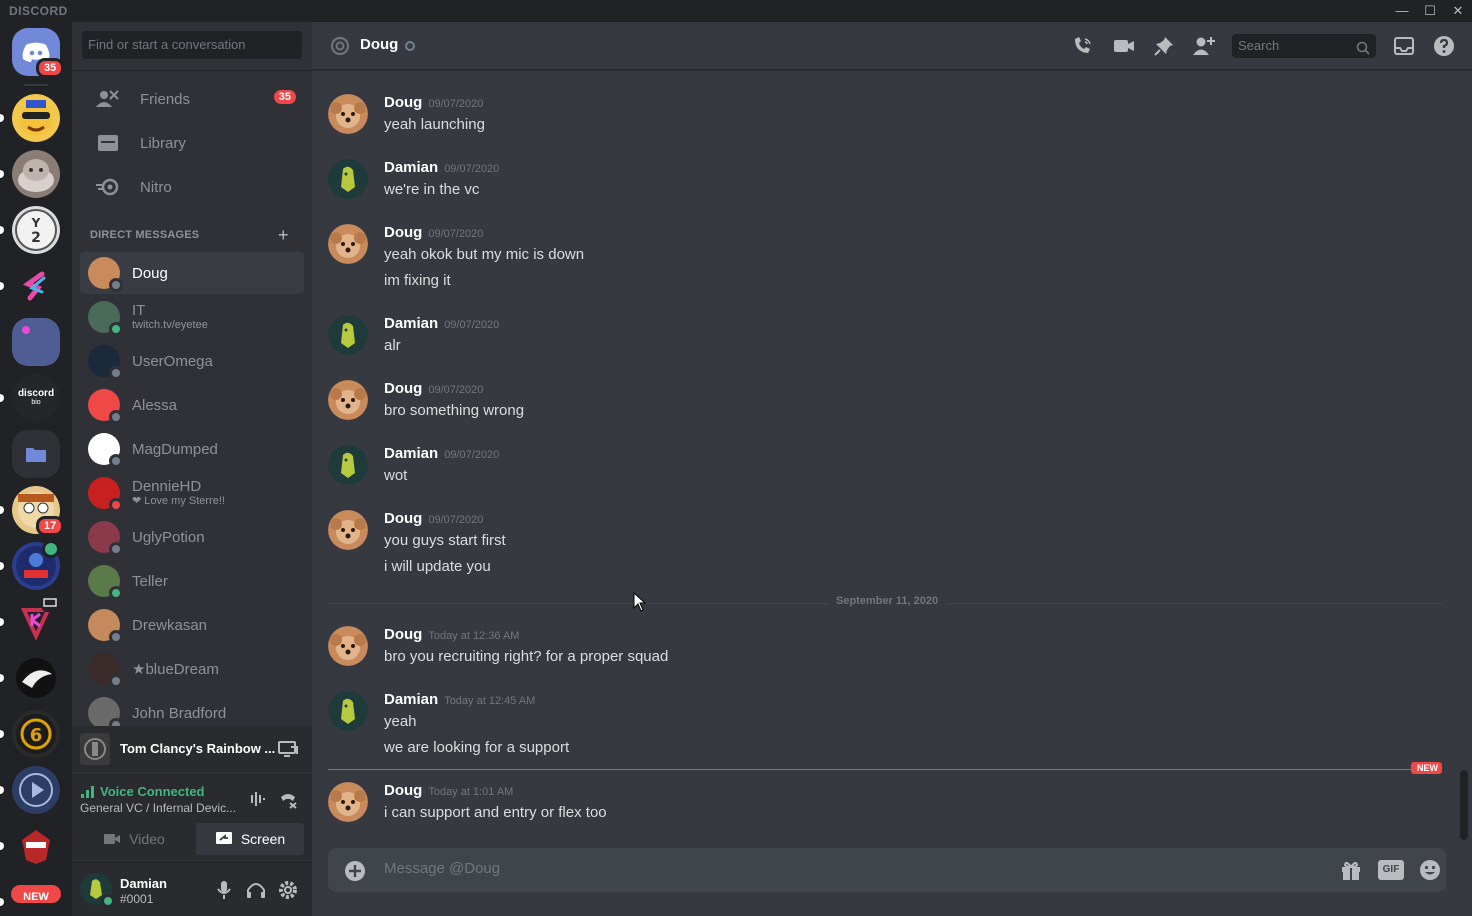 This screenshot has height=916, width=1472. I want to click on close-icon: ✕, so click(1458, 11).